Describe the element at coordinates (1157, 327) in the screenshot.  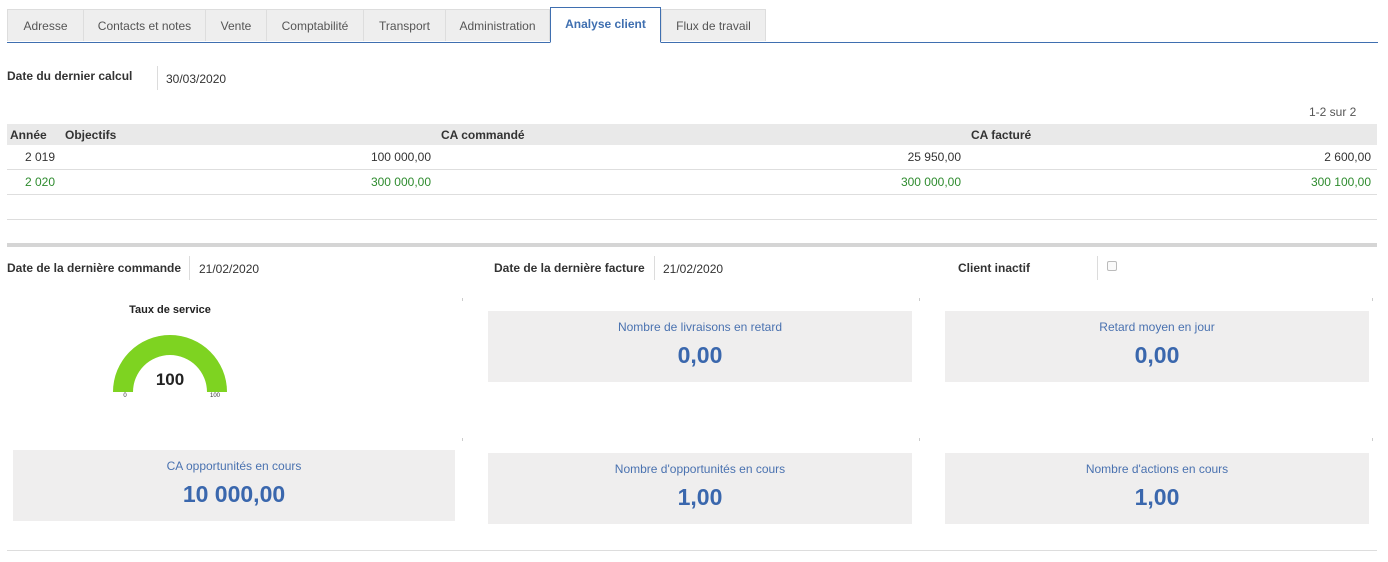
I see `kpi-label: Retard moyen en jour` at that location.